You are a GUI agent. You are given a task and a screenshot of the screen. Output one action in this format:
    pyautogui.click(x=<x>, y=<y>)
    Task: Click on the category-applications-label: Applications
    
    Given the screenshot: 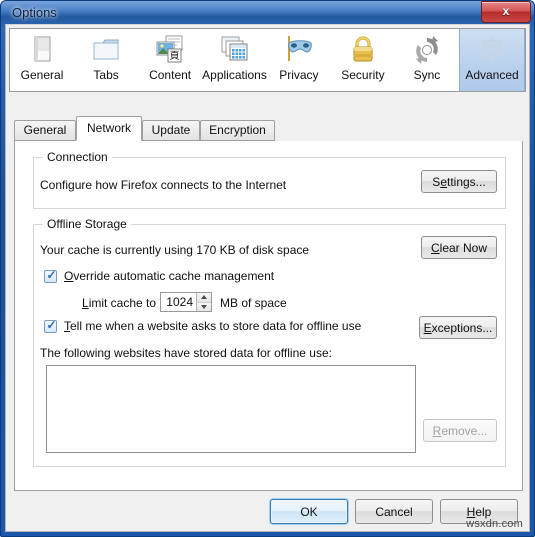 What is the action you would take?
    pyautogui.click(x=234, y=75)
    